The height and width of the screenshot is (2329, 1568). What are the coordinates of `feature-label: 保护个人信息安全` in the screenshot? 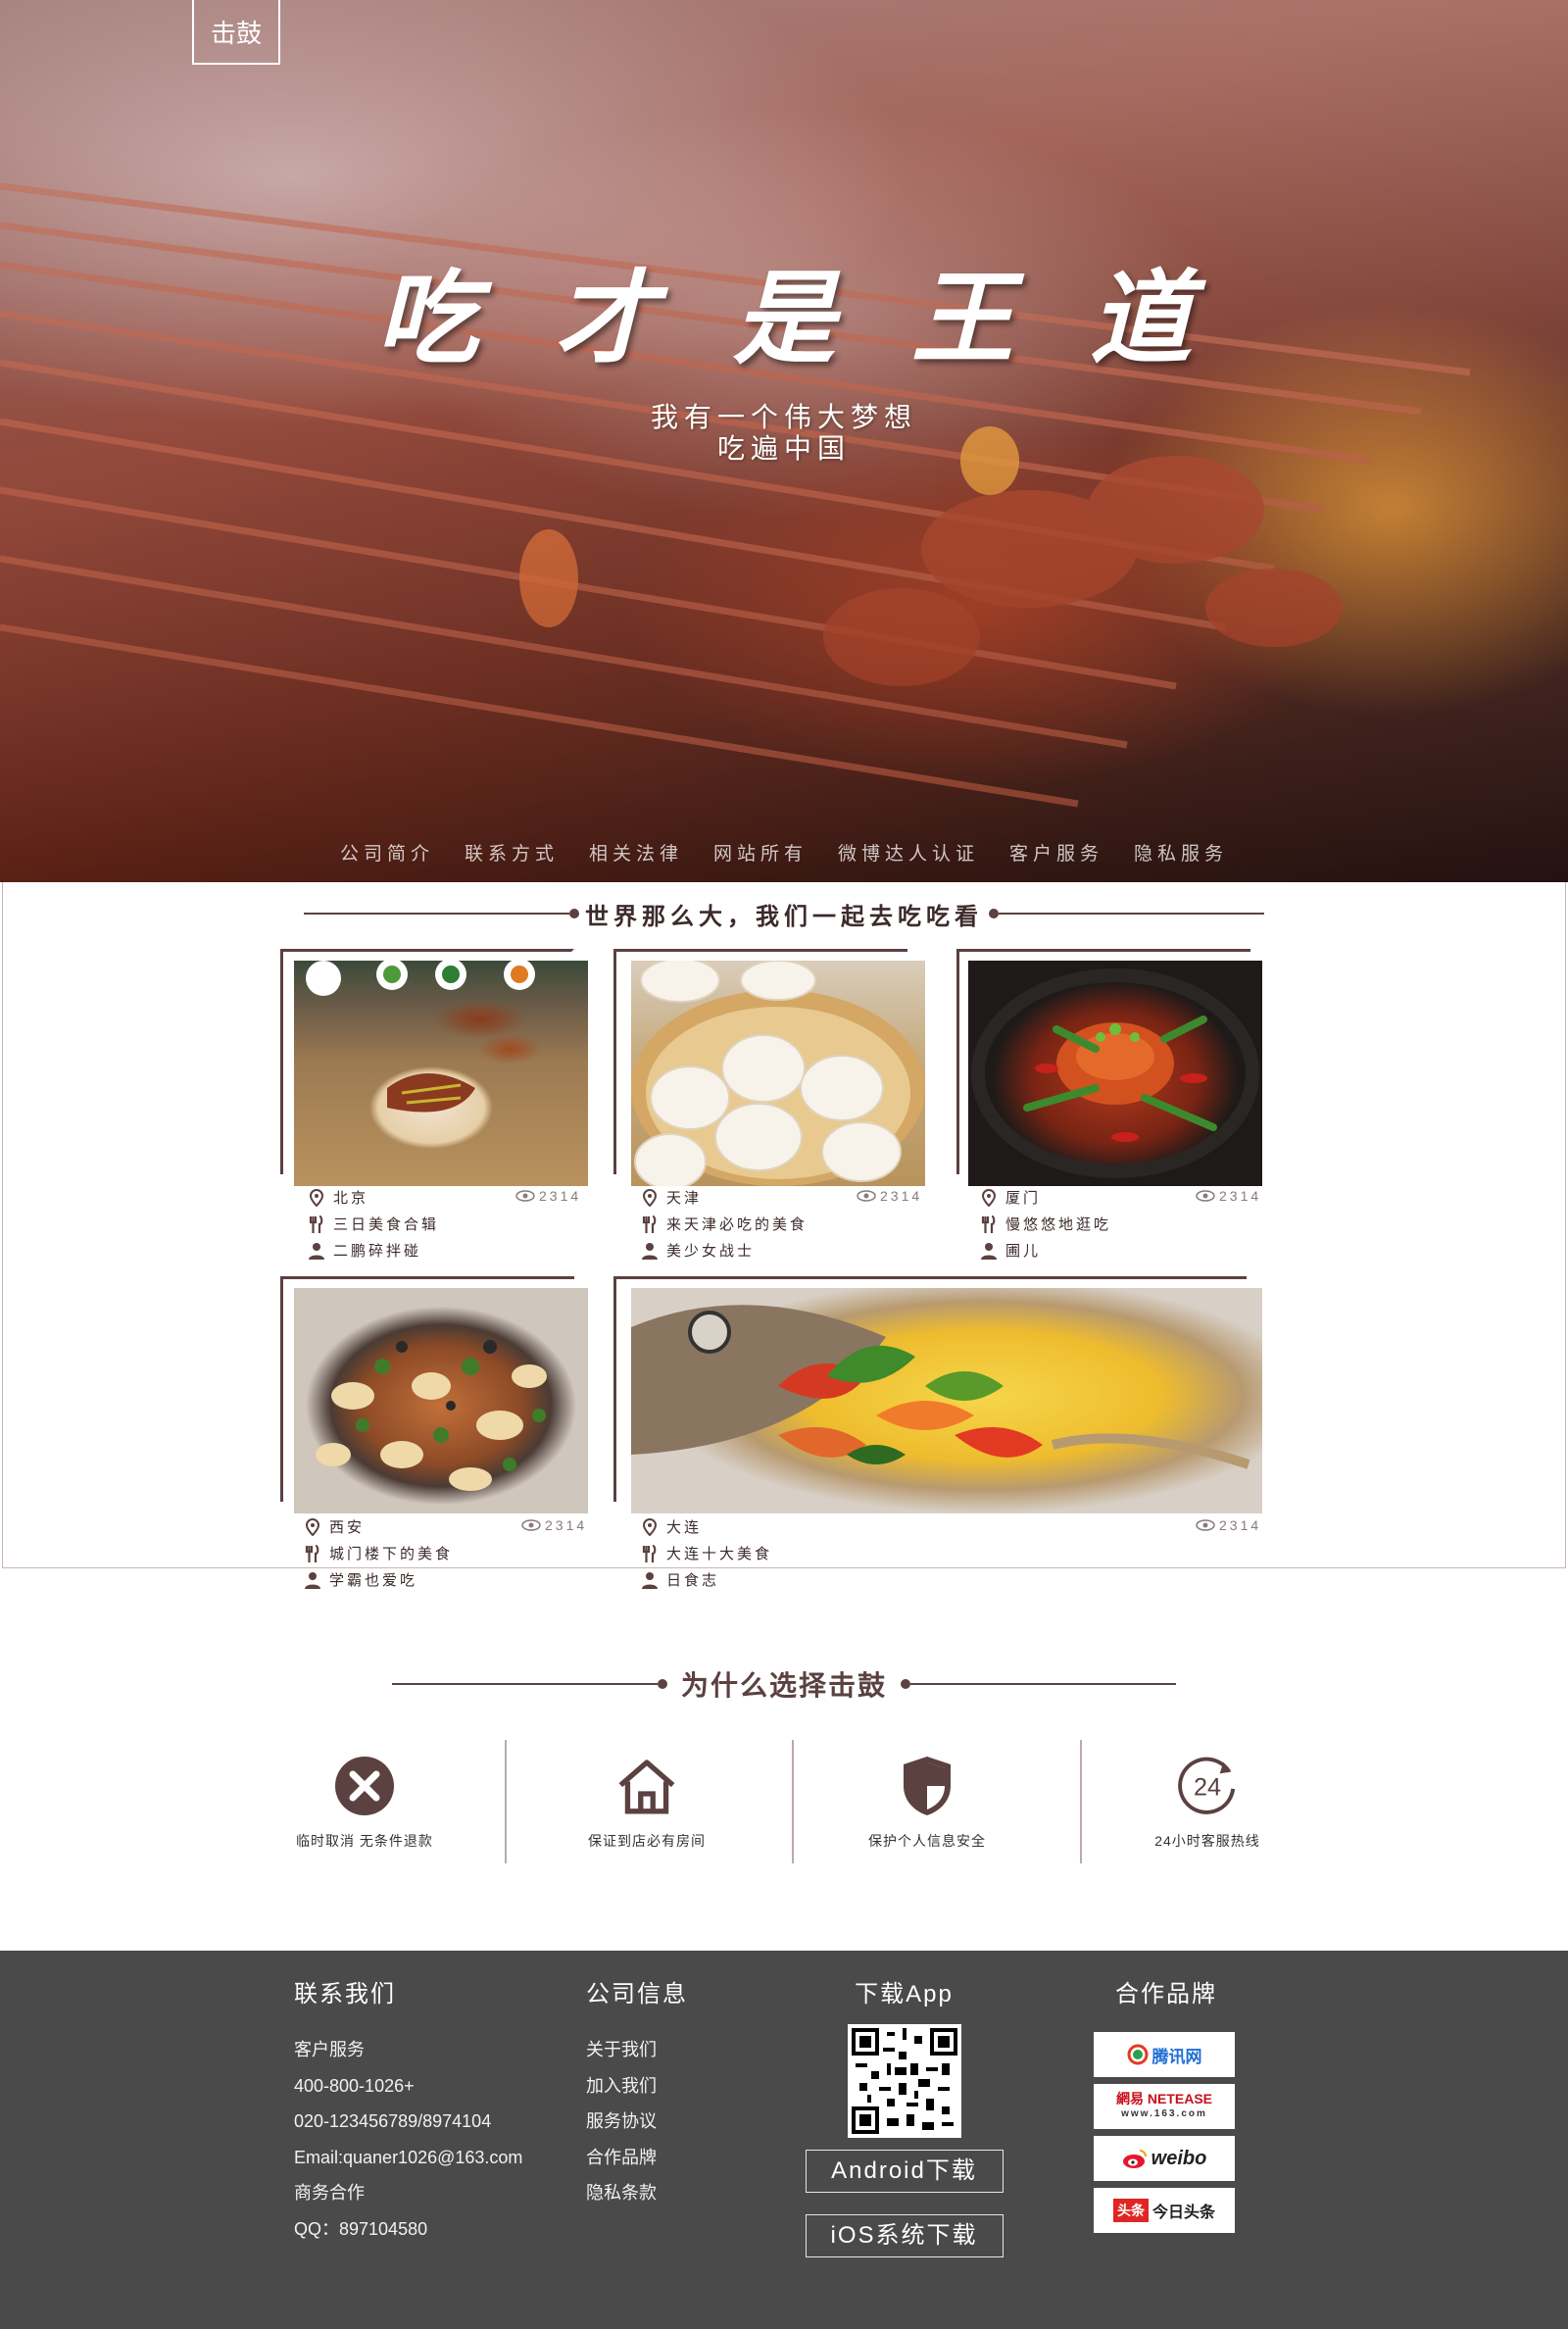 It's located at (927, 1841).